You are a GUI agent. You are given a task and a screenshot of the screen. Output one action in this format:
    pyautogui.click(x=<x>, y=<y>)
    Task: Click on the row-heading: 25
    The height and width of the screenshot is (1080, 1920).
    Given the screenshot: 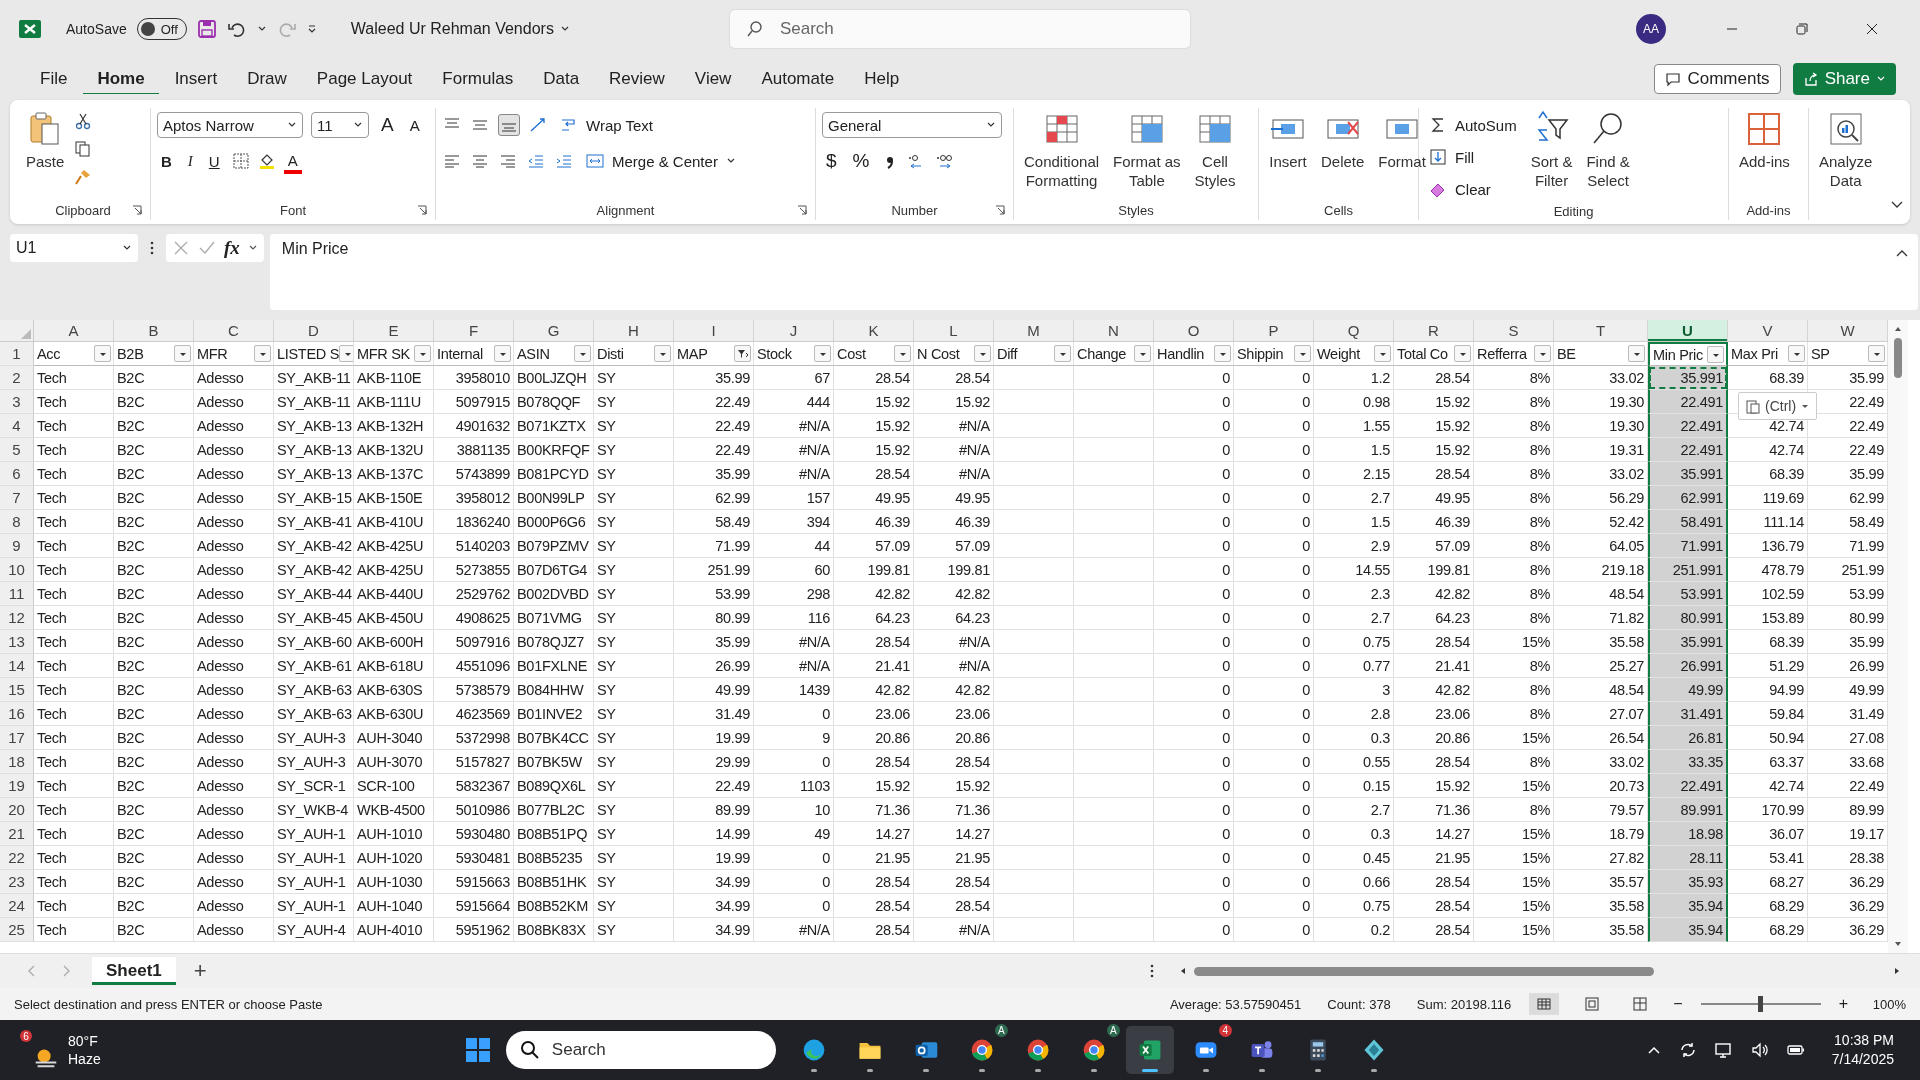 What is the action you would take?
    pyautogui.click(x=17, y=930)
    